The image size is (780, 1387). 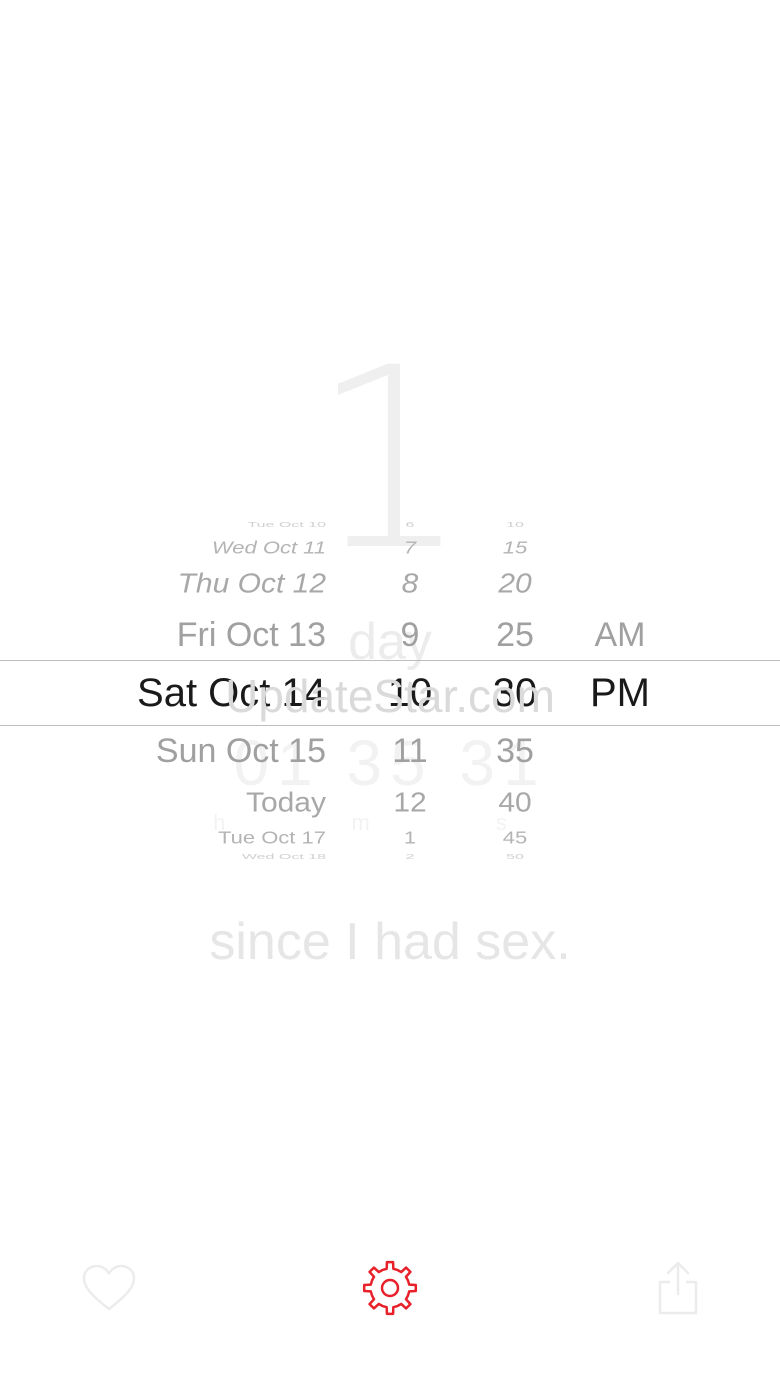 I want to click on favorite-button, so click(x=109, y=1290).